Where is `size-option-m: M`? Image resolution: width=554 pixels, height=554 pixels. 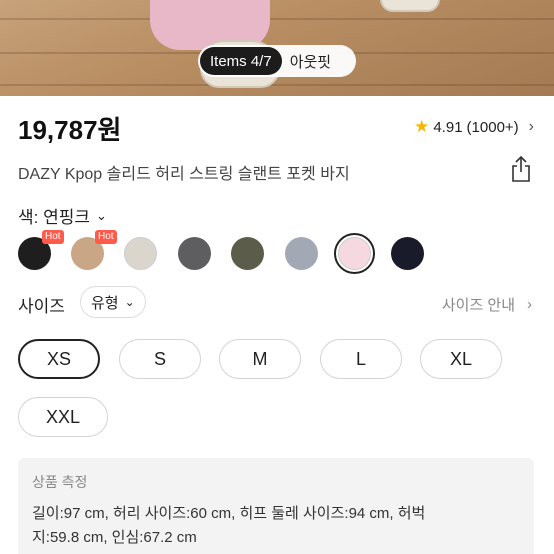 size-option-m: M is located at coordinates (260, 359).